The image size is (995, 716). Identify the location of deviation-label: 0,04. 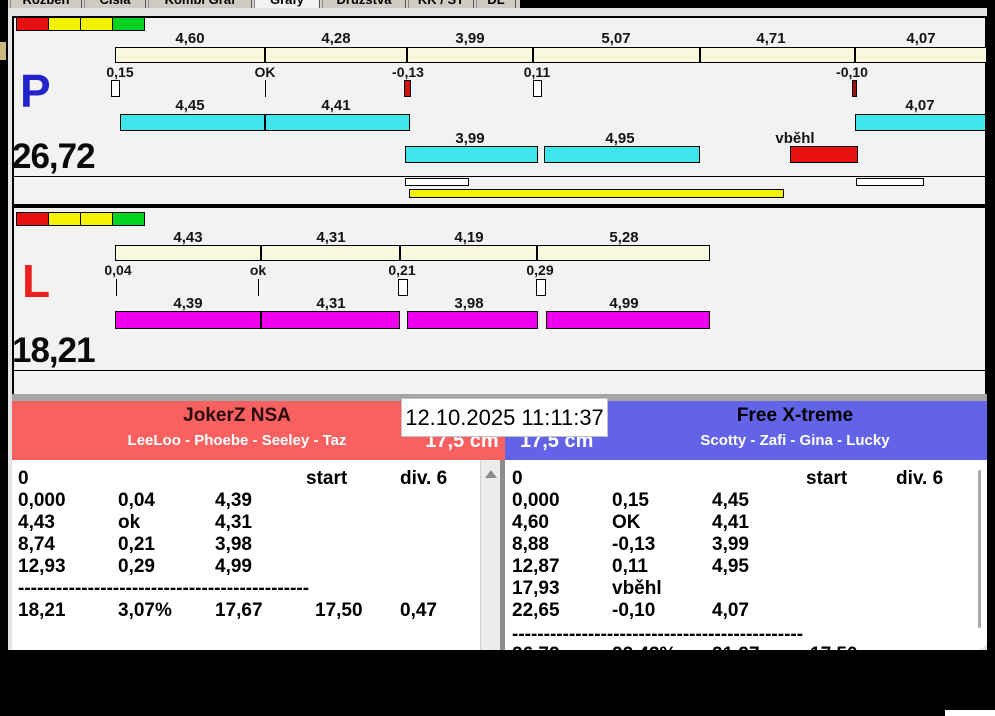
(118, 270).